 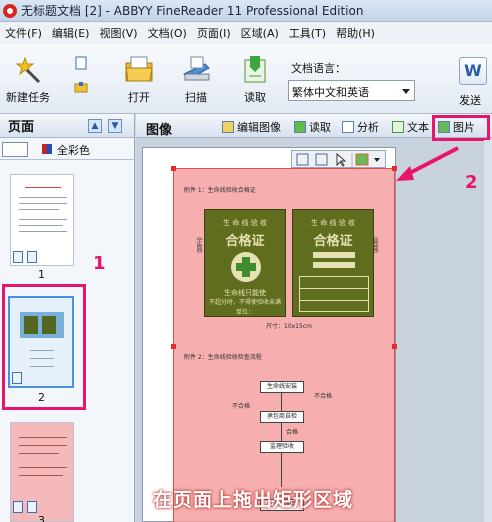 What do you see at coordinates (427, 163) in the screenshot?
I see `annotation-arrow` at bounding box center [427, 163].